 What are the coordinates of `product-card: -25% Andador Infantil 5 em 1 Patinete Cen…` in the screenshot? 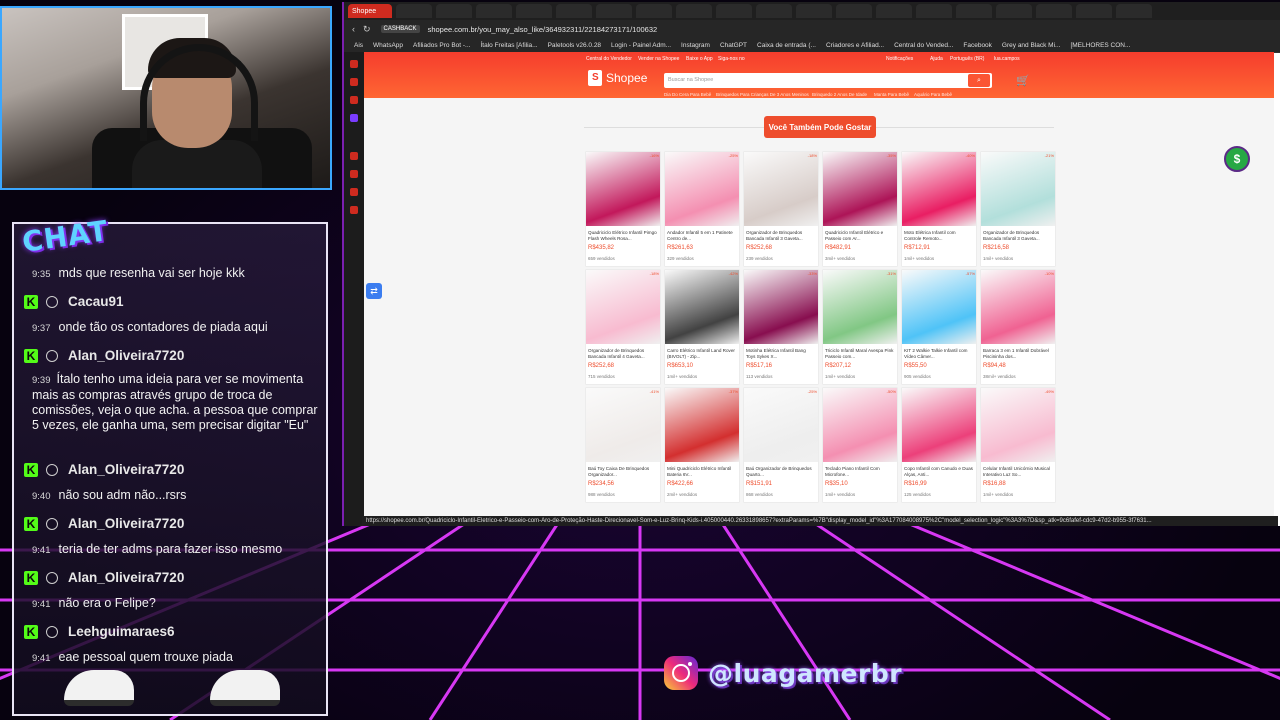 It's located at (702, 209).